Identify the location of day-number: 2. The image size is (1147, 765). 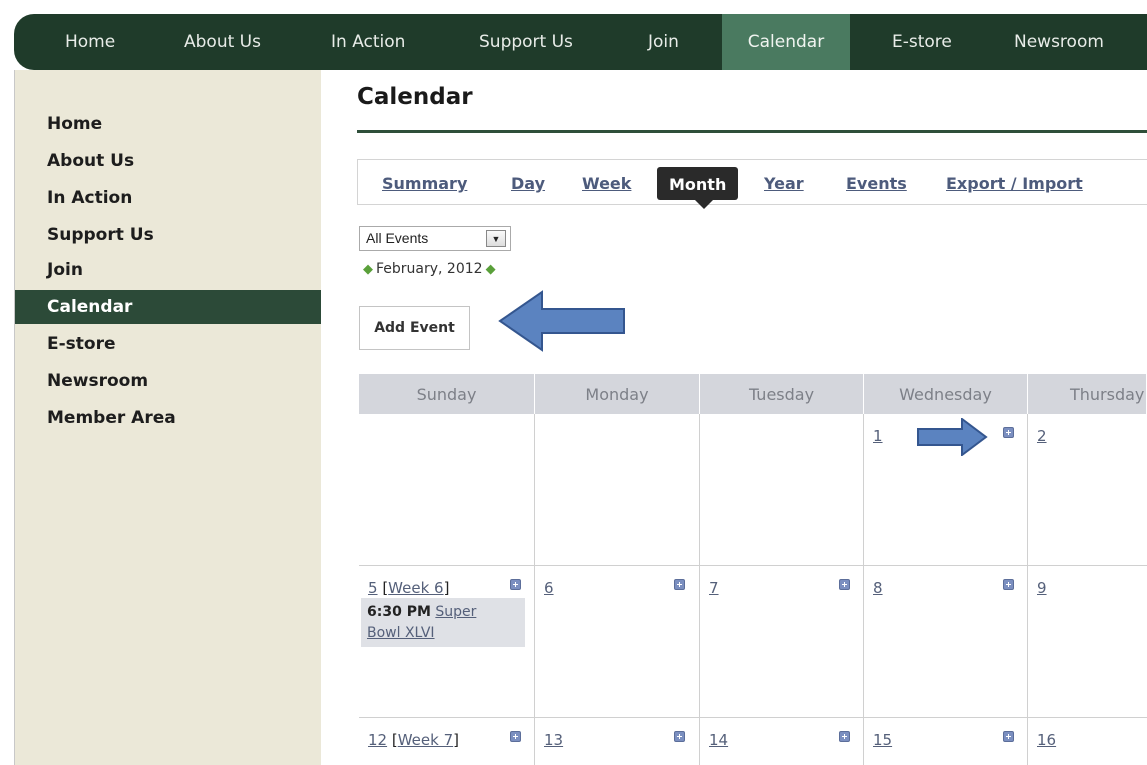
(1042, 436).